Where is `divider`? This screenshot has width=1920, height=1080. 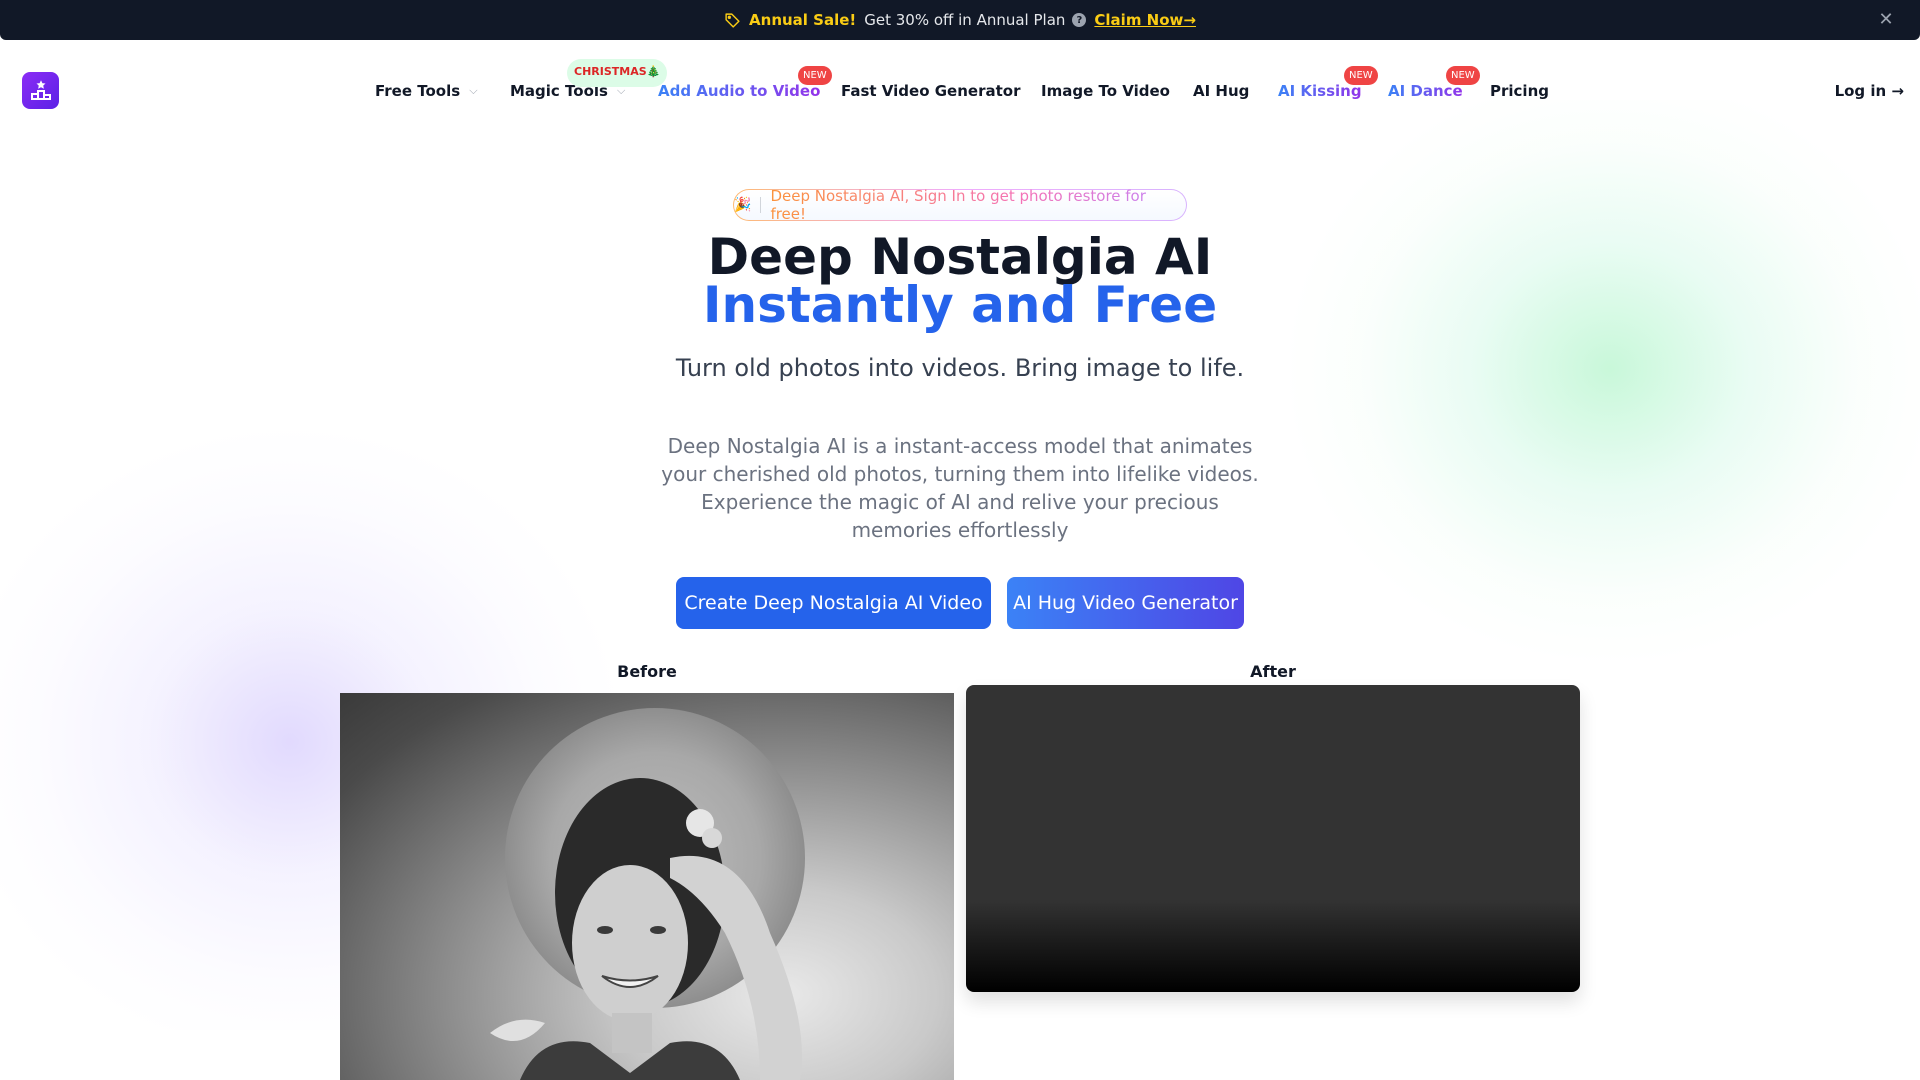 divider is located at coordinates (761, 205).